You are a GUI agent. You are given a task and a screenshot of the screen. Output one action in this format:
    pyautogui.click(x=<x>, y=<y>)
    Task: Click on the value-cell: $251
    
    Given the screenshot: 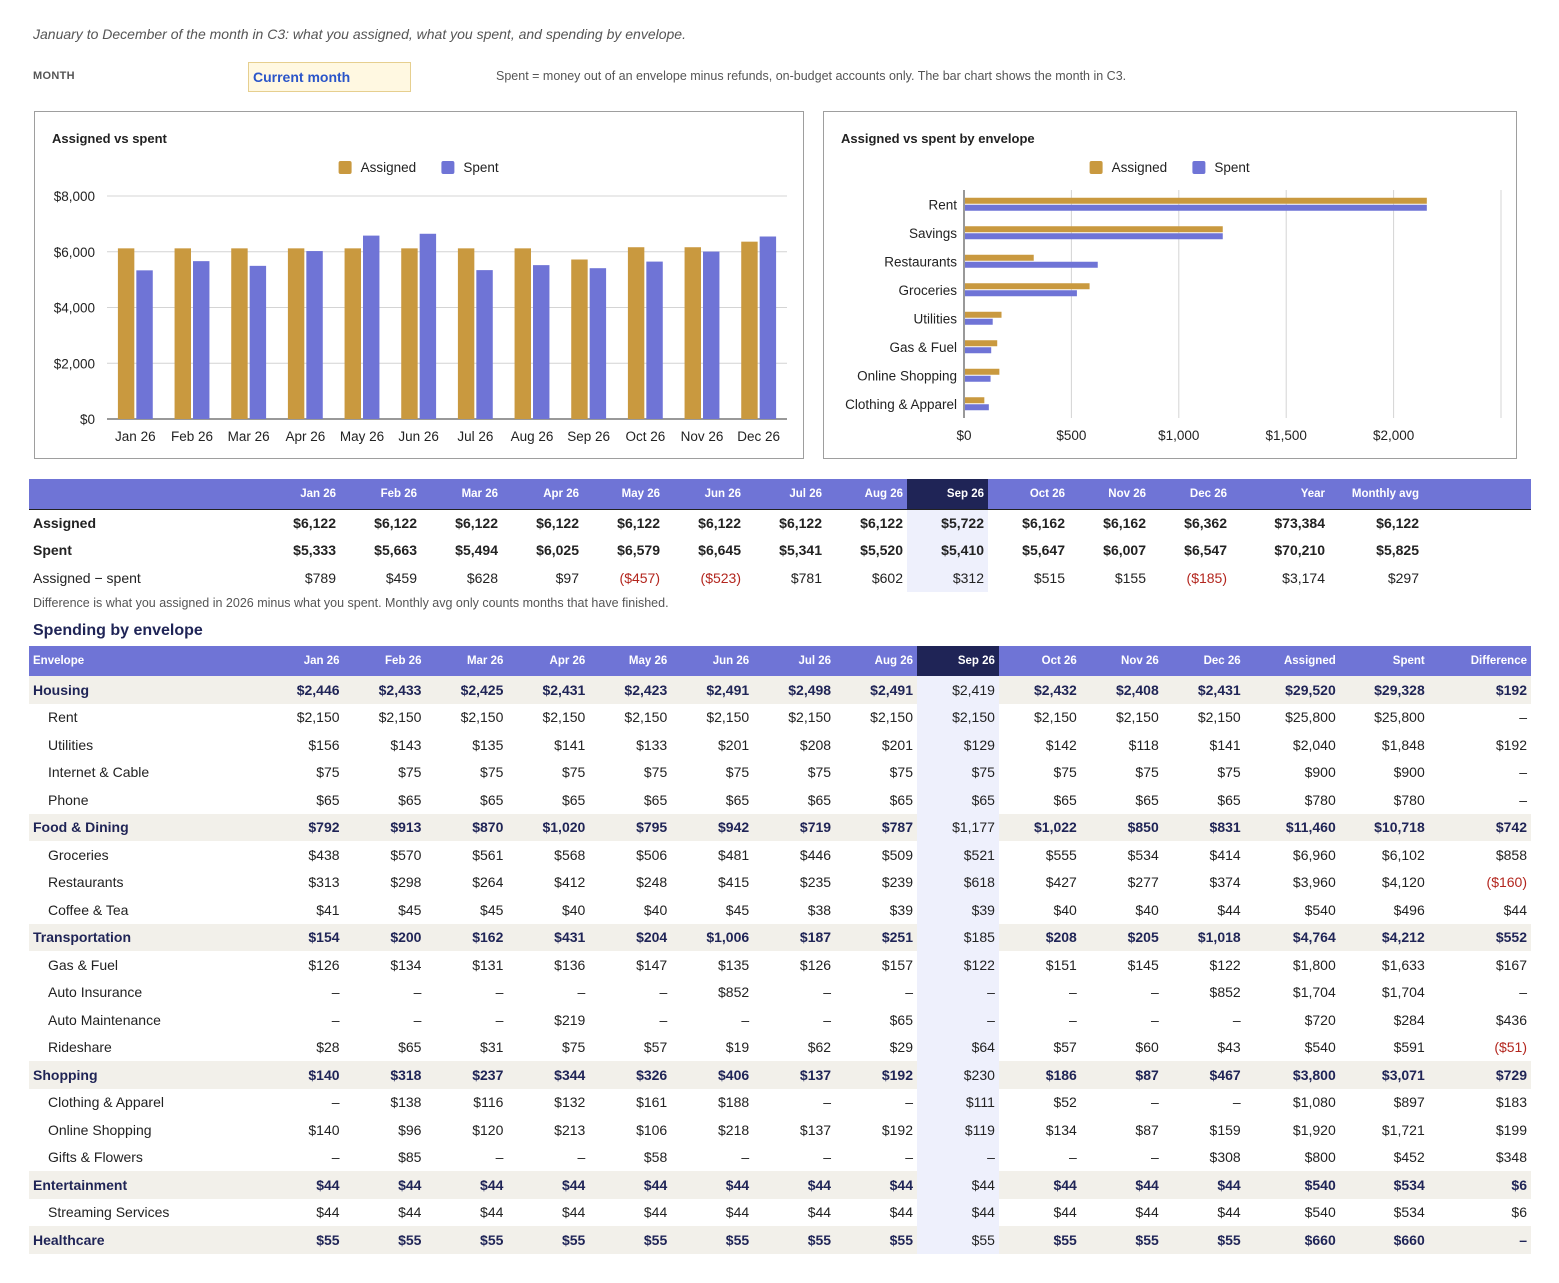 What is the action you would take?
    pyautogui.click(x=876, y=937)
    